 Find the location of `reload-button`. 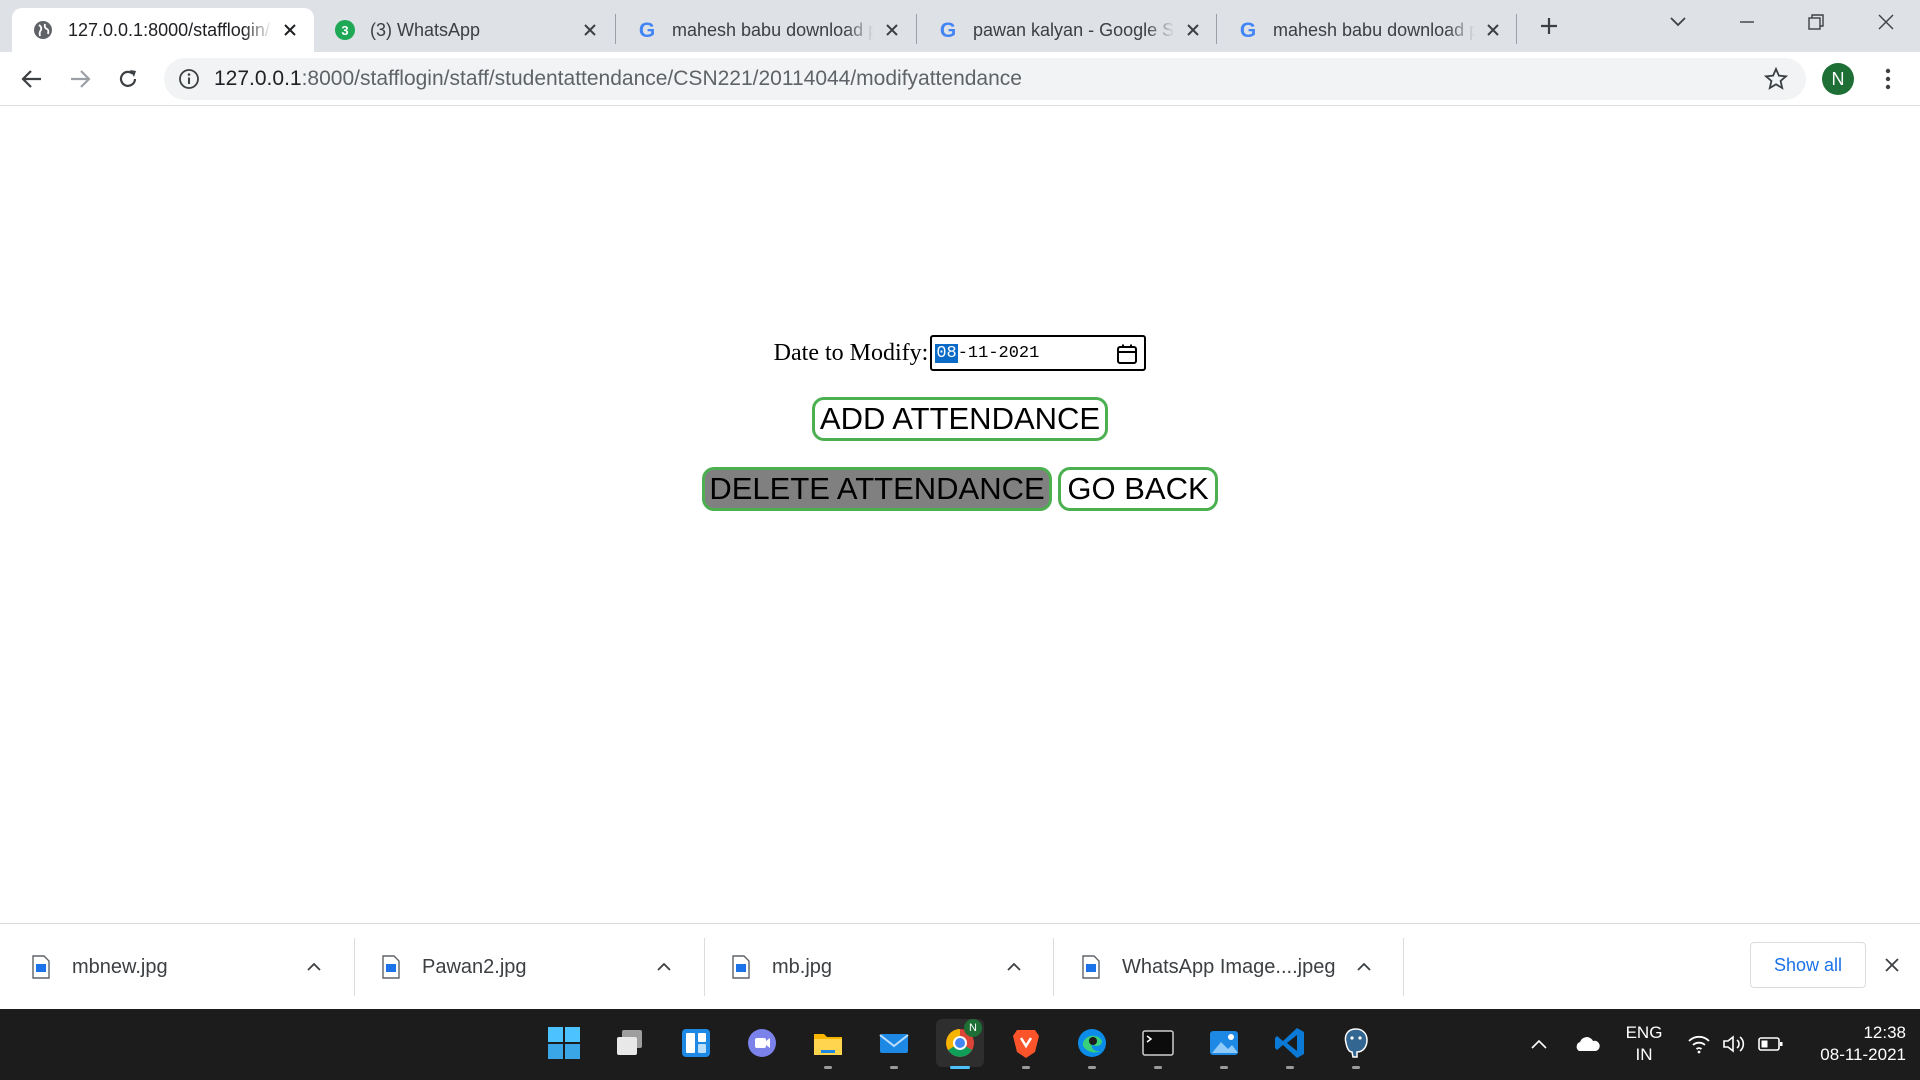

reload-button is located at coordinates (128, 79).